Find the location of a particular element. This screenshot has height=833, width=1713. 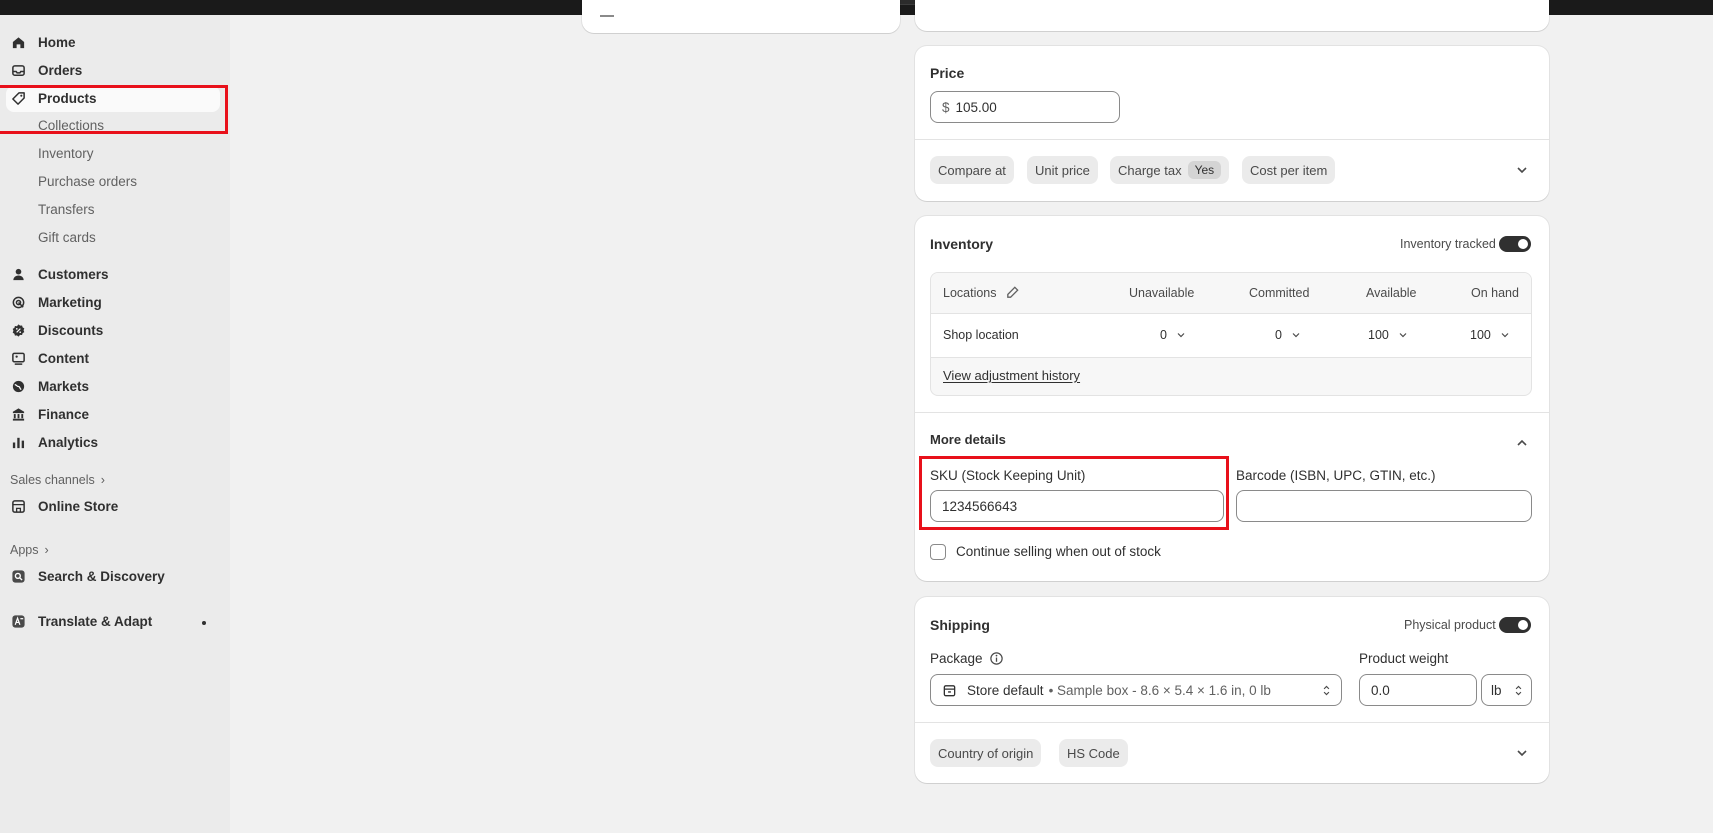

chip-label: HS Code is located at coordinates (1093, 753).